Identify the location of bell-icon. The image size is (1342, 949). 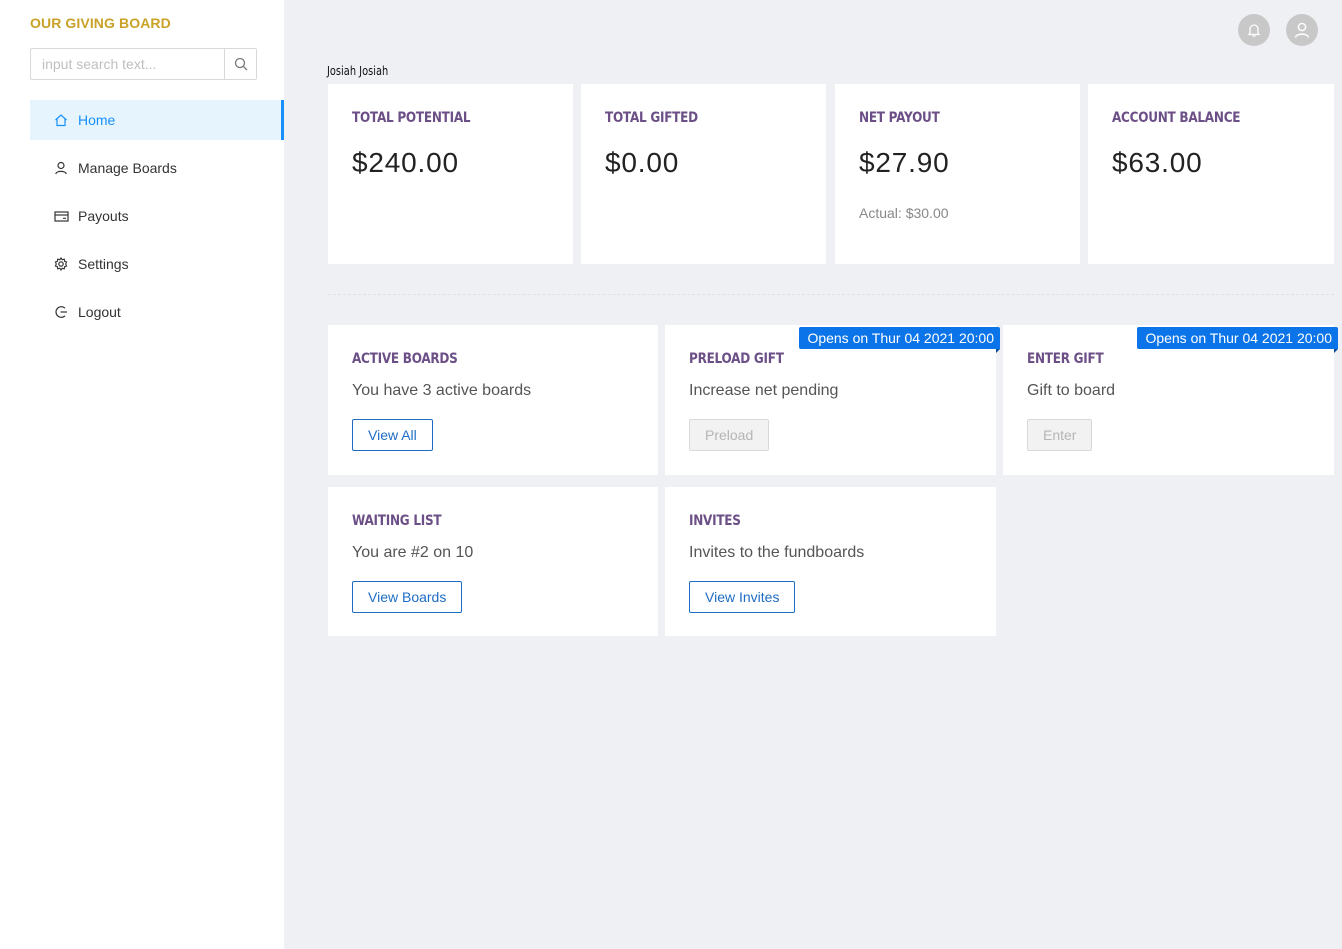
(1254, 30).